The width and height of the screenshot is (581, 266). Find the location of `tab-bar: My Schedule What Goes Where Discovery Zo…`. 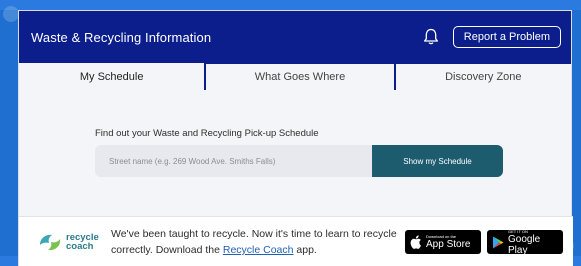

tab-bar: My Schedule What Goes Where Discovery Zo… is located at coordinates (295, 76).